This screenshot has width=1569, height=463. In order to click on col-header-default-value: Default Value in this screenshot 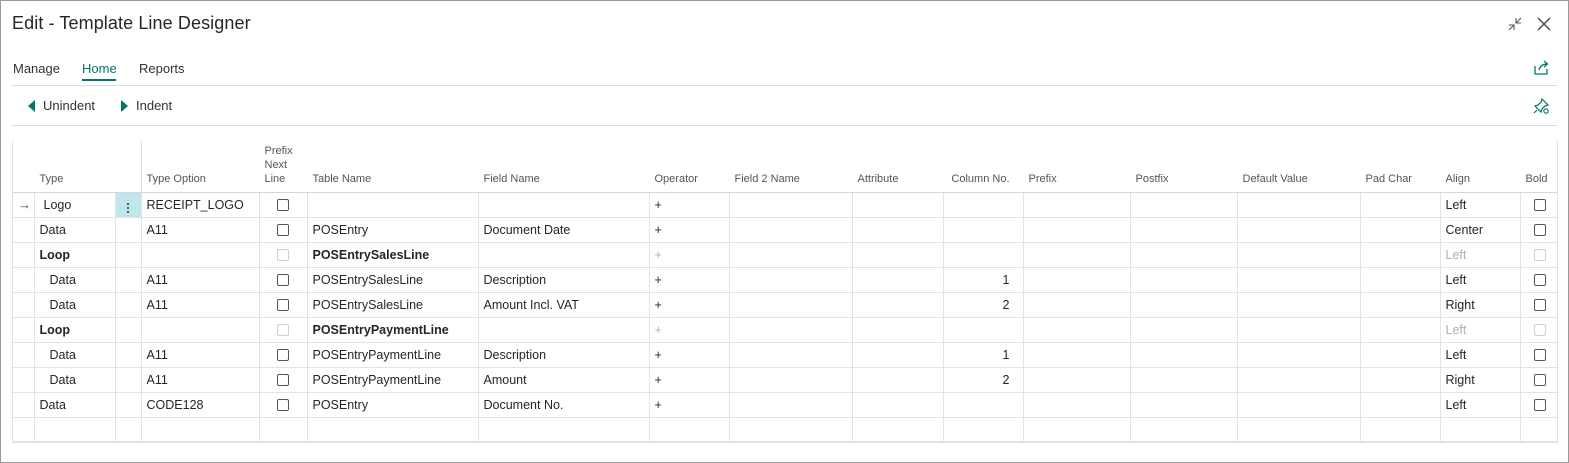, I will do `click(1299, 167)`.